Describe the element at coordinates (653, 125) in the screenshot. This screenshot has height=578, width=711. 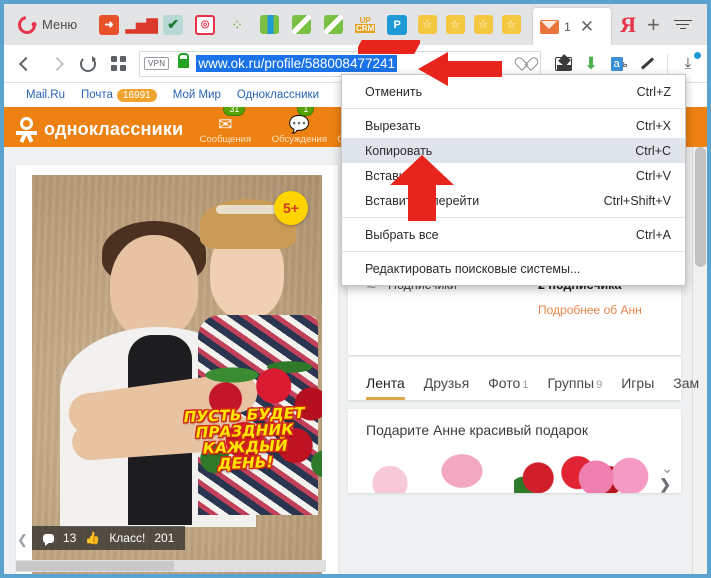
I see `menu-accel-cut: Ctrl+X` at that location.